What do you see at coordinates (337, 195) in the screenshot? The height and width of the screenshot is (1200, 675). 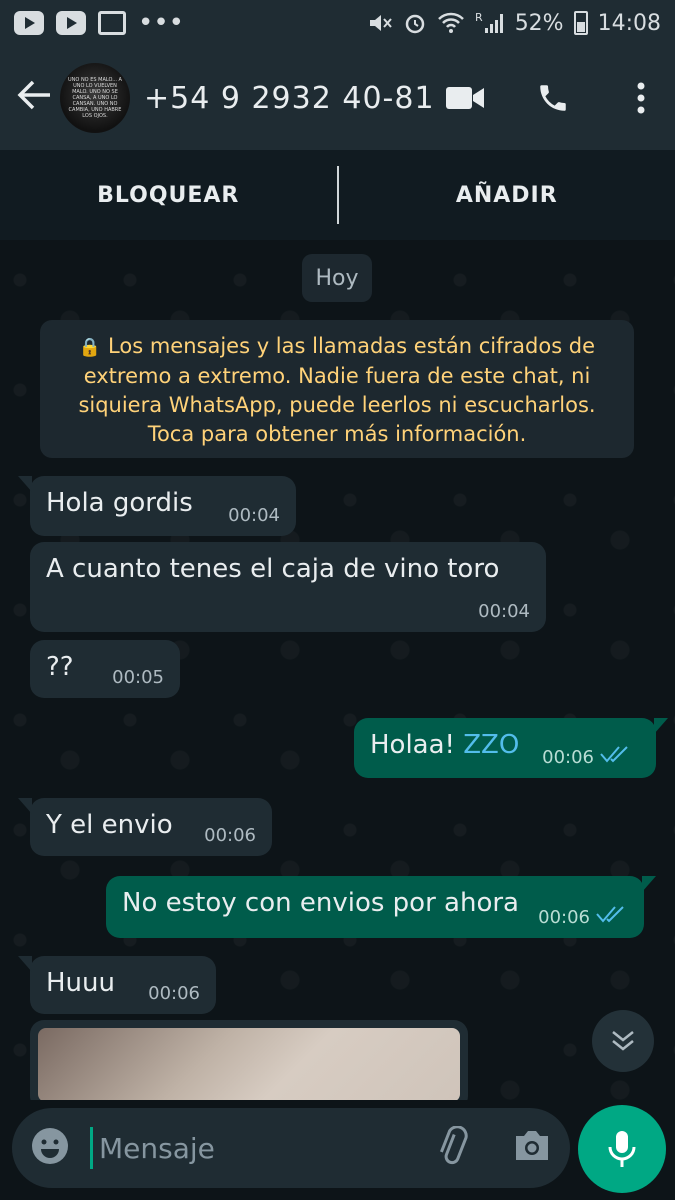 I see `block-add-bar: BLOQUEAR AÑADIR` at bounding box center [337, 195].